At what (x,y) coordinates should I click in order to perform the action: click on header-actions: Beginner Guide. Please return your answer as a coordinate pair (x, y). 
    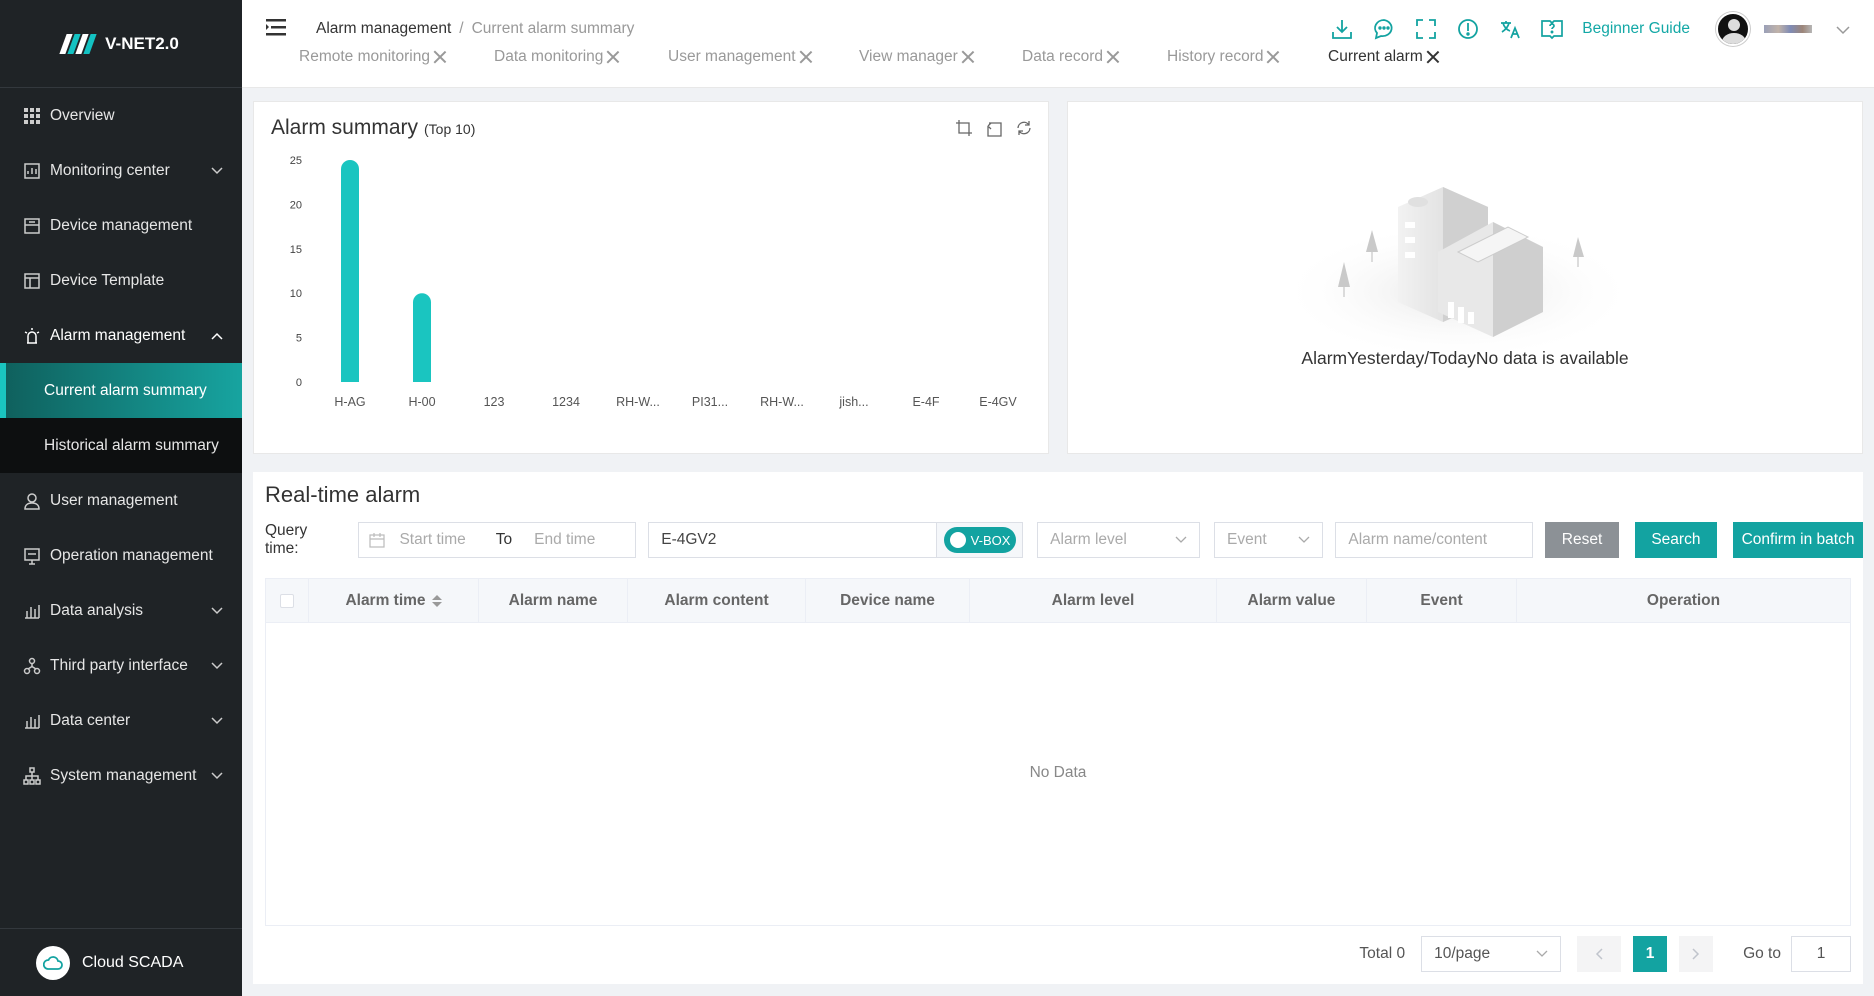
    Looking at the image, I should click on (1593, 29).